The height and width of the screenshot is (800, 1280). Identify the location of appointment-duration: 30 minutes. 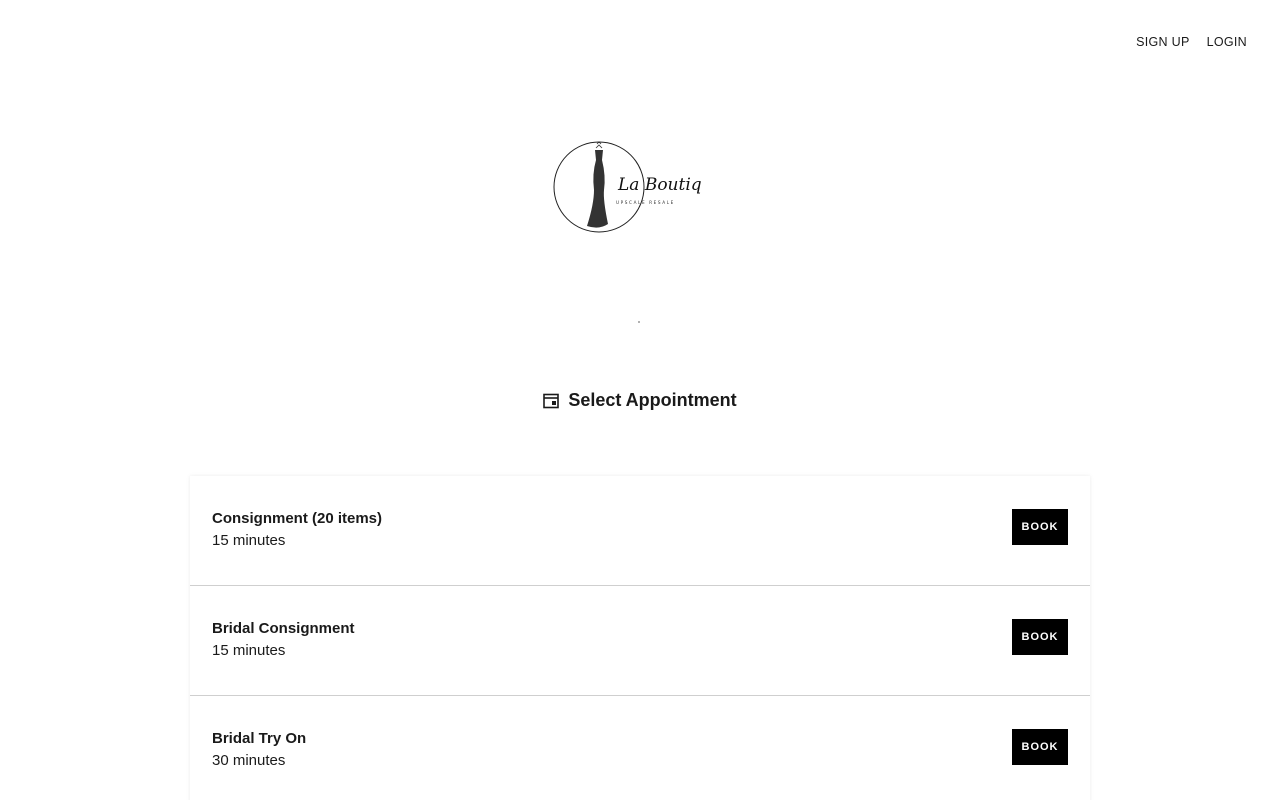
(249, 760).